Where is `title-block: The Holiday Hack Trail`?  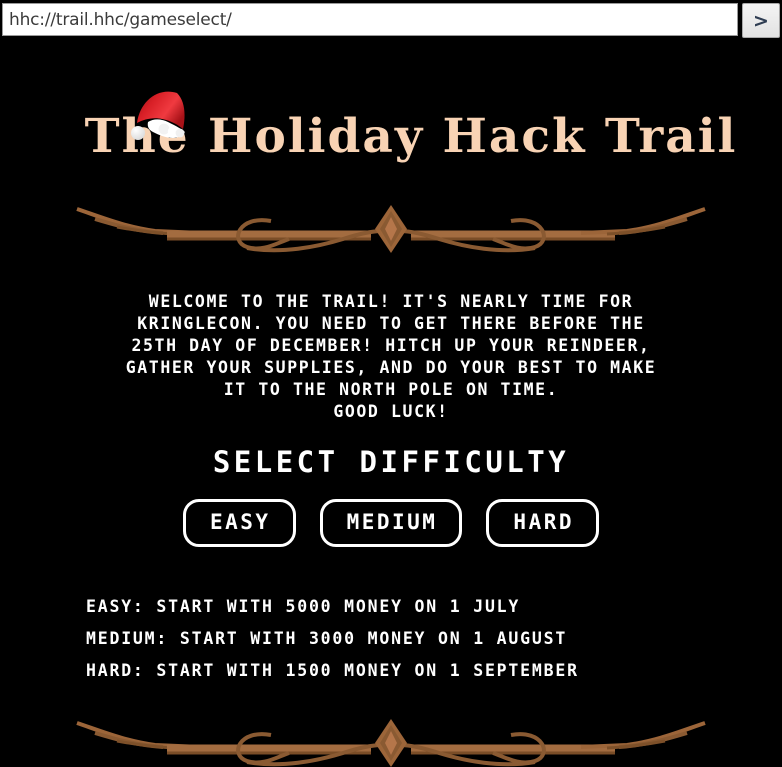
title-block: The Holiday Hack Trail is located at coordinates (391, 137).